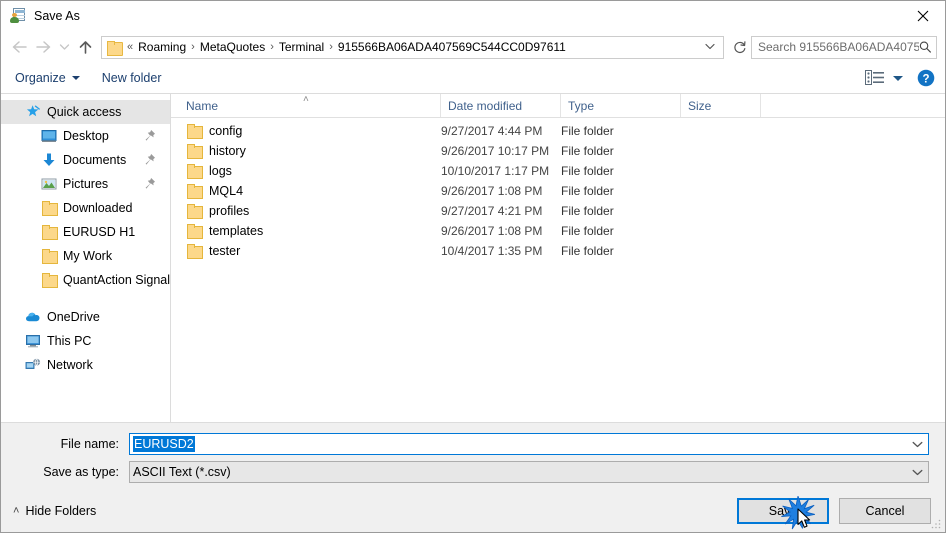  I want to click on refresh-icon, so click(740, 47).